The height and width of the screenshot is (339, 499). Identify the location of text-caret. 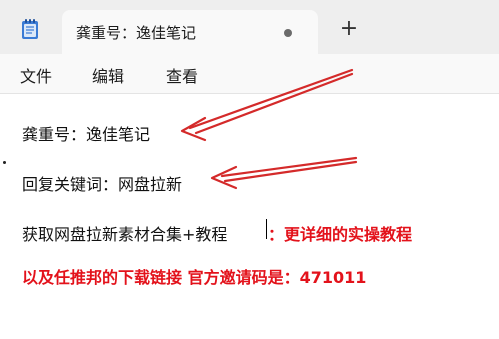
(266, 229).